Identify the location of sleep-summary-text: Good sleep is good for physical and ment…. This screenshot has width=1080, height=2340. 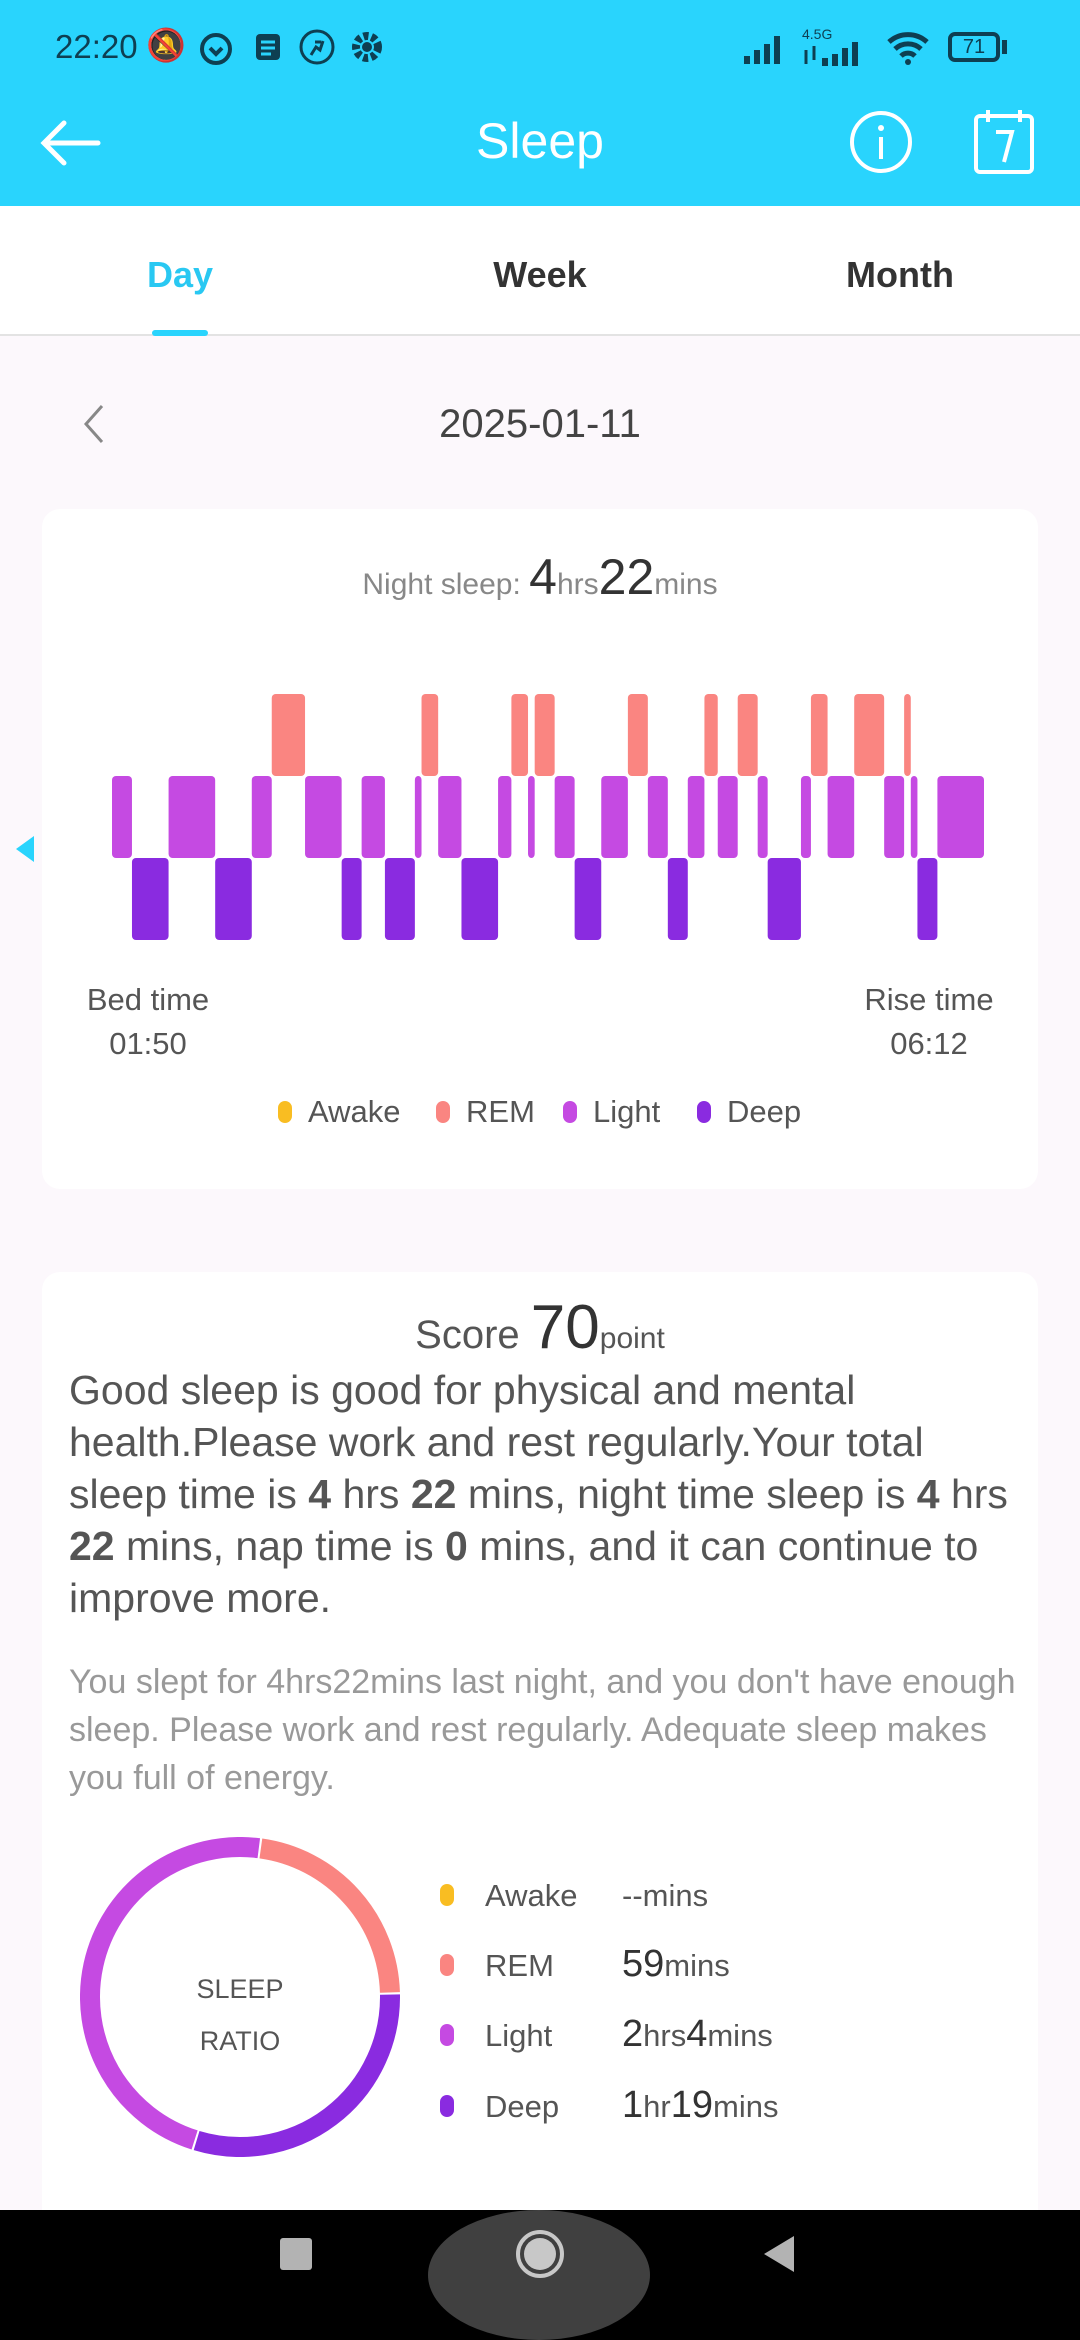
(549, 1494).